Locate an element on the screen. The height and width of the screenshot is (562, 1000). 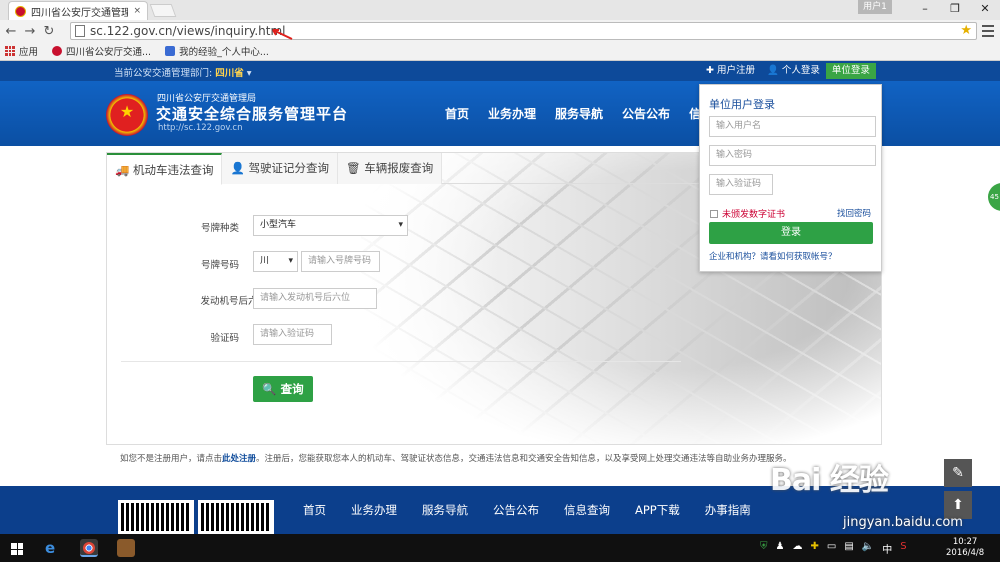
cert-checkbox: 未颁发数字证书 is located at coordinates (747, 213).